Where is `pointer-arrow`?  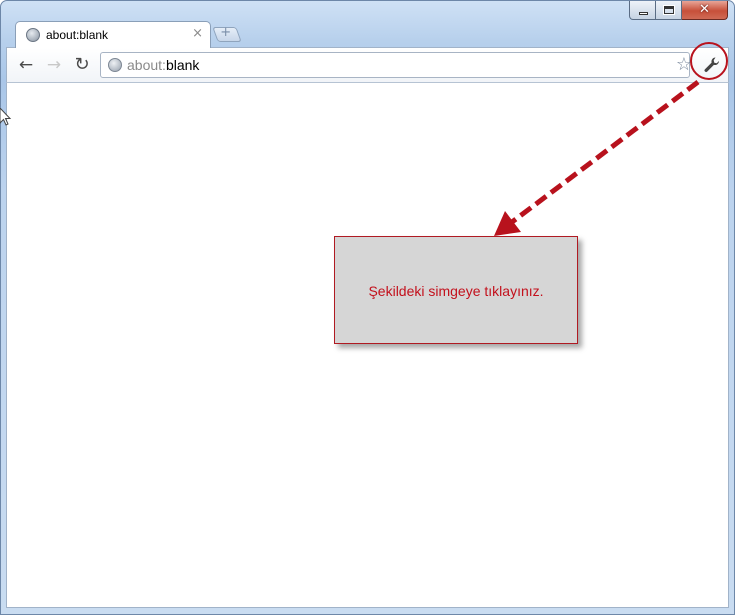 pointer-arrow is located at coordinates (597, 158).